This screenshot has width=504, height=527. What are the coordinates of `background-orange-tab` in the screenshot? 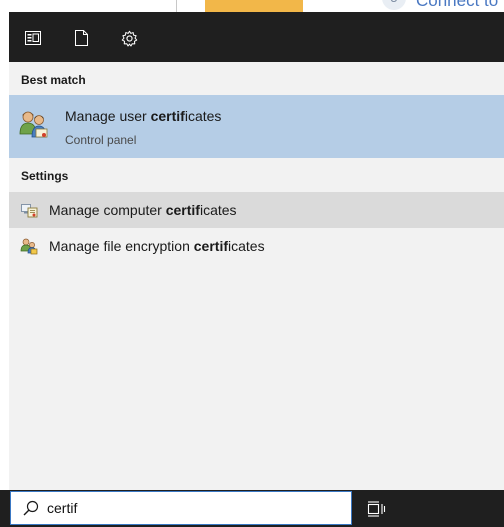 It's located at (254, 6).